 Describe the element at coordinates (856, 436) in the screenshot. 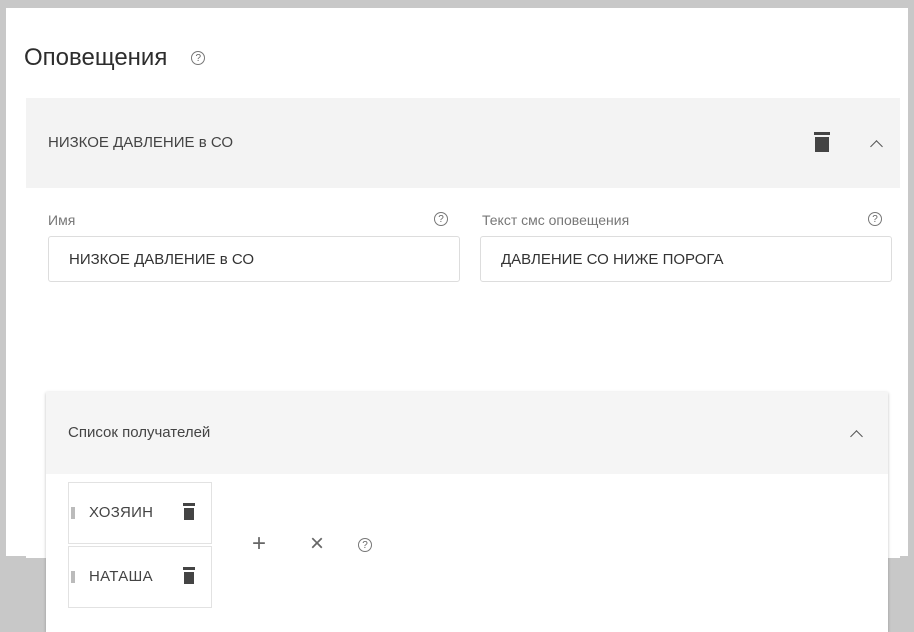

I see `collapse-recipients-chevron-icon` at that location.